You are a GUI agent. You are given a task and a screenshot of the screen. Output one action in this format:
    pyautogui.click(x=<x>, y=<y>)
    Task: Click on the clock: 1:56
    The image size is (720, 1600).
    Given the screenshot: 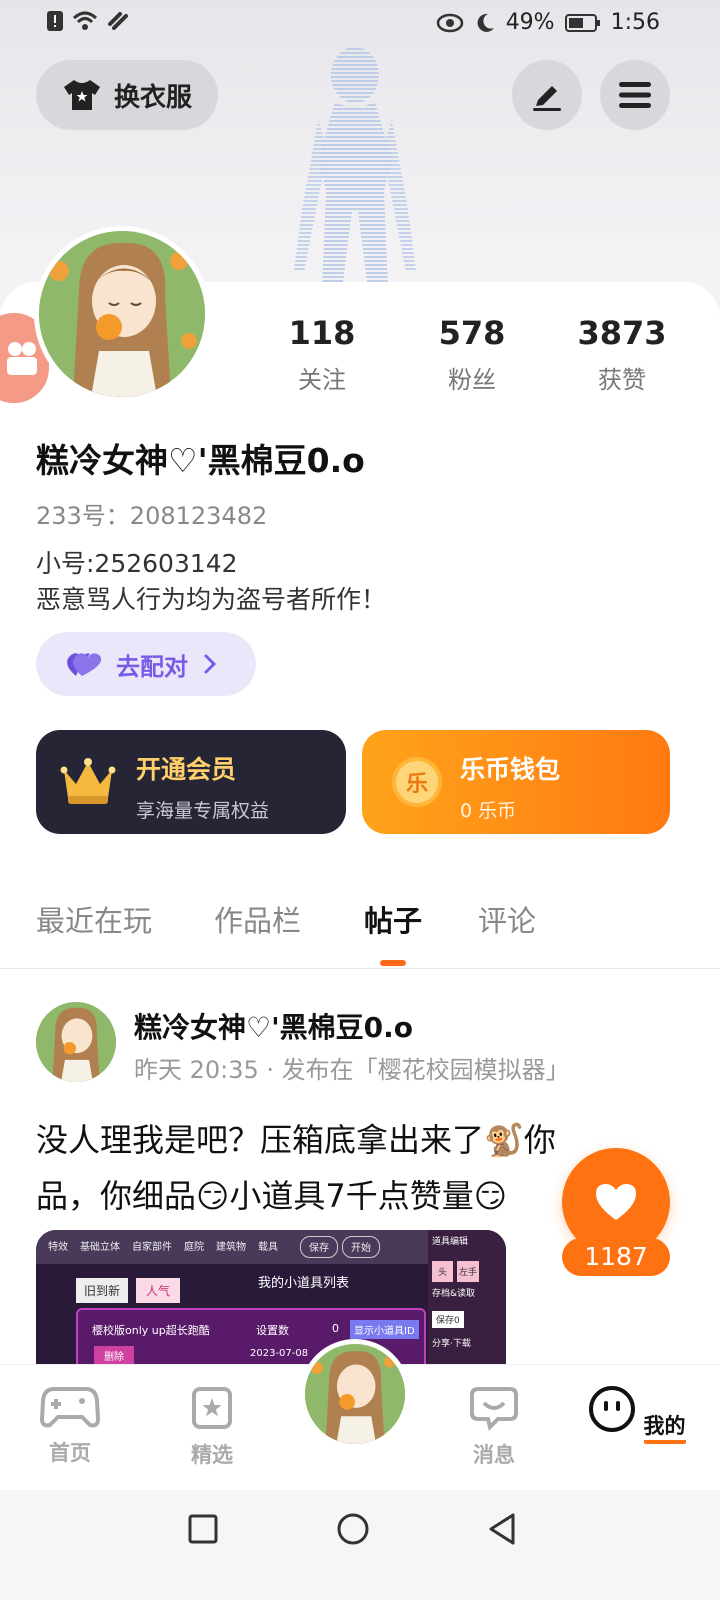 What is the action you would take?
    pyautogui.click(x=635, y=22)
    